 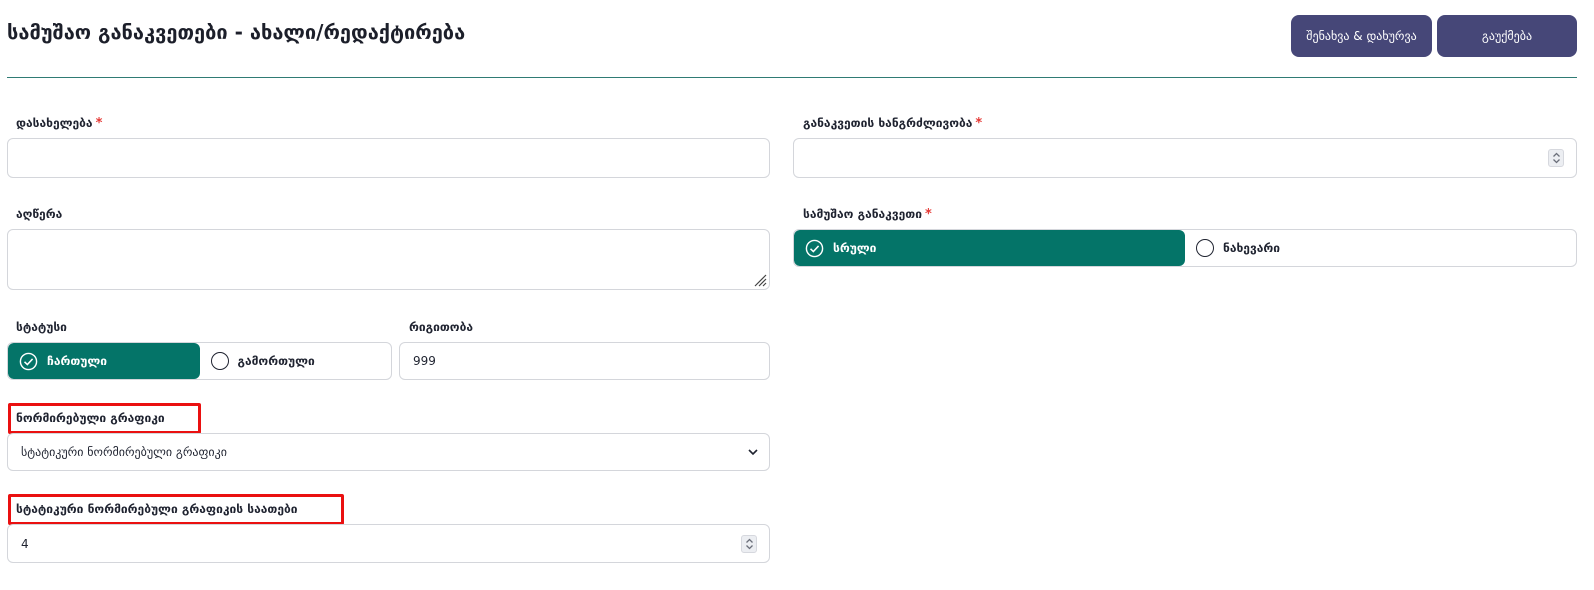 I want to click on normative-schedule-select: სტატიკური ნორმირებული გრაფიკი, so click(x=388, y=452).